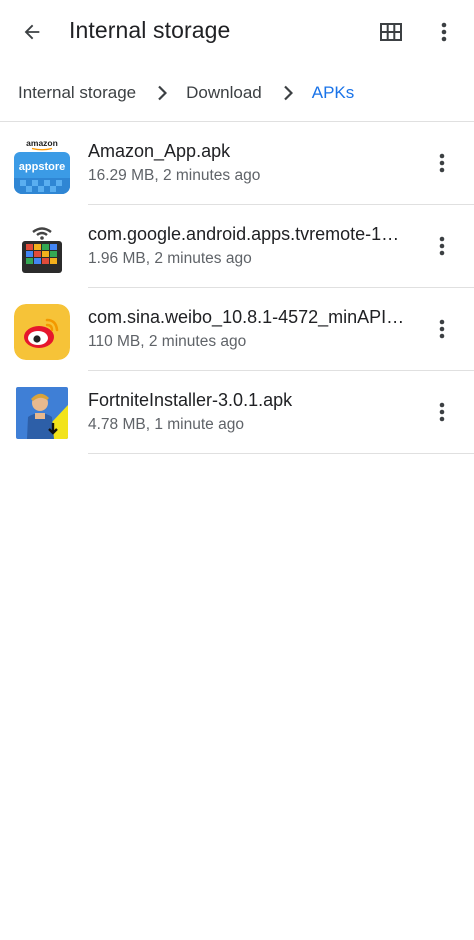  Describe the element at coordinates (42, 249) in the screenshot. I see `tv-remote-icon` at that location.